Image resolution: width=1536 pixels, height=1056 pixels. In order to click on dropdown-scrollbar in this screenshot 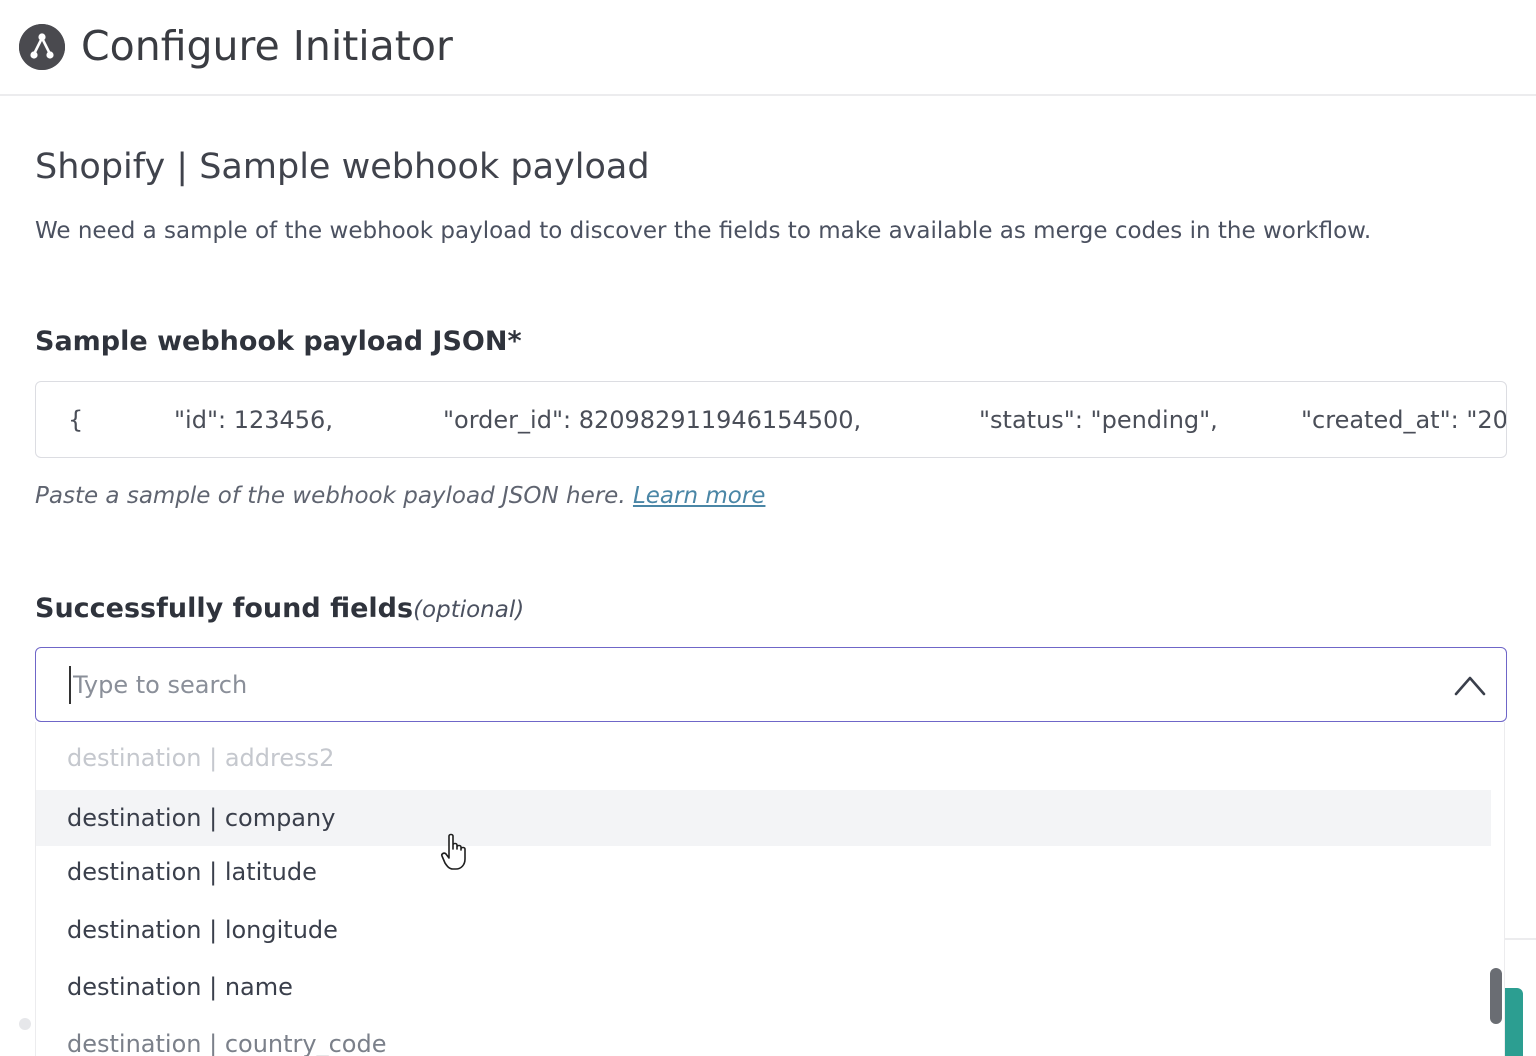, I will do `click(1496, 996)`.